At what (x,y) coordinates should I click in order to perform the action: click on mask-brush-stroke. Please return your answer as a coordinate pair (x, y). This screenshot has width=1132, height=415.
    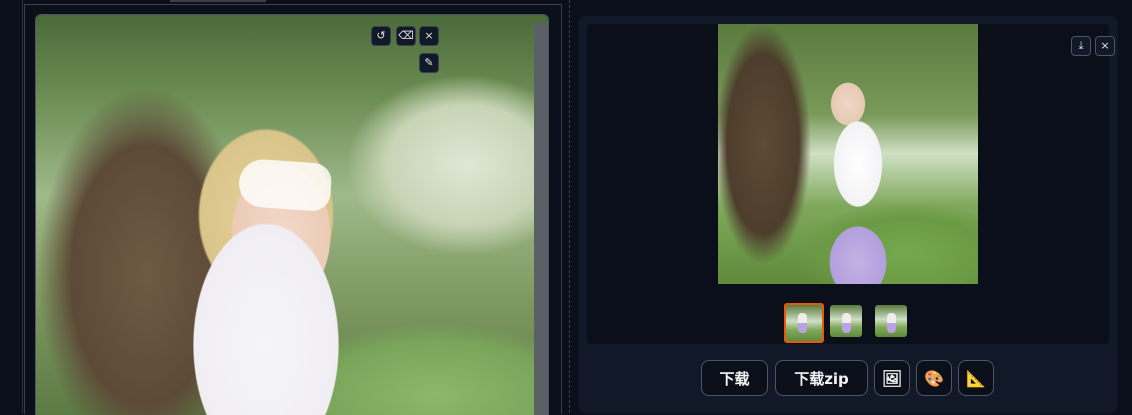
    Looking at the image, I should click on (285, 185).